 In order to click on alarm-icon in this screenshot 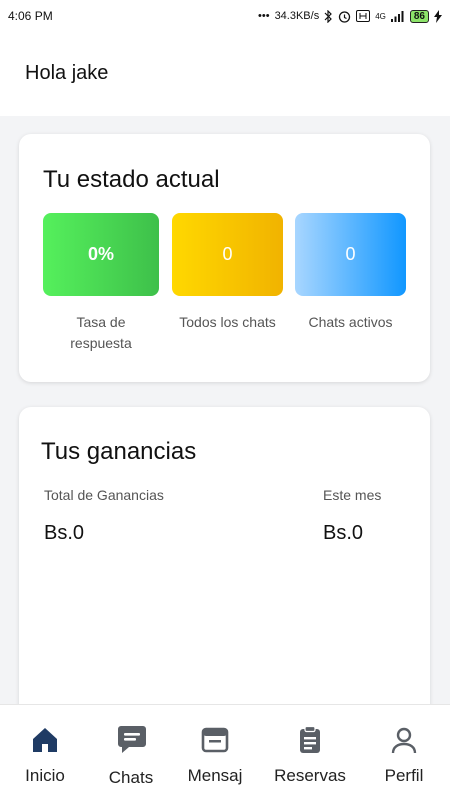, I will do `click(344, 16)`.